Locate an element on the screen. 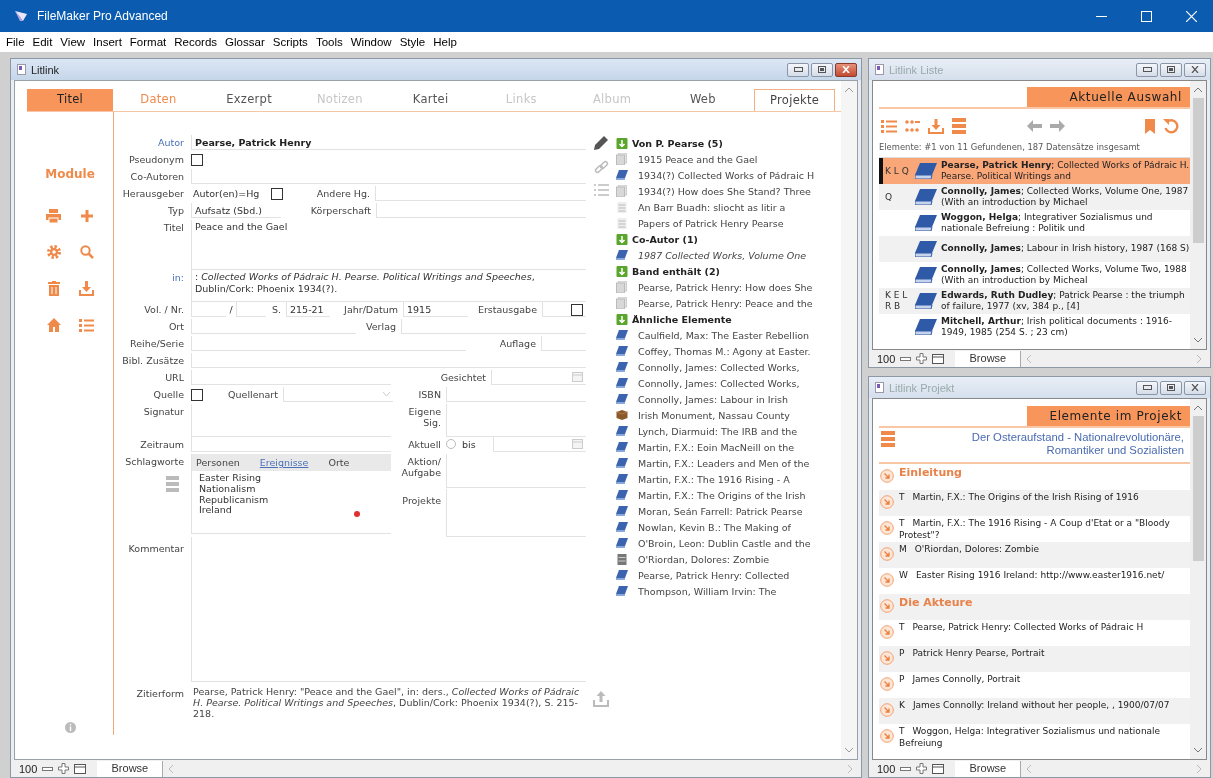  home-icon is located at coordinates (53, 325).